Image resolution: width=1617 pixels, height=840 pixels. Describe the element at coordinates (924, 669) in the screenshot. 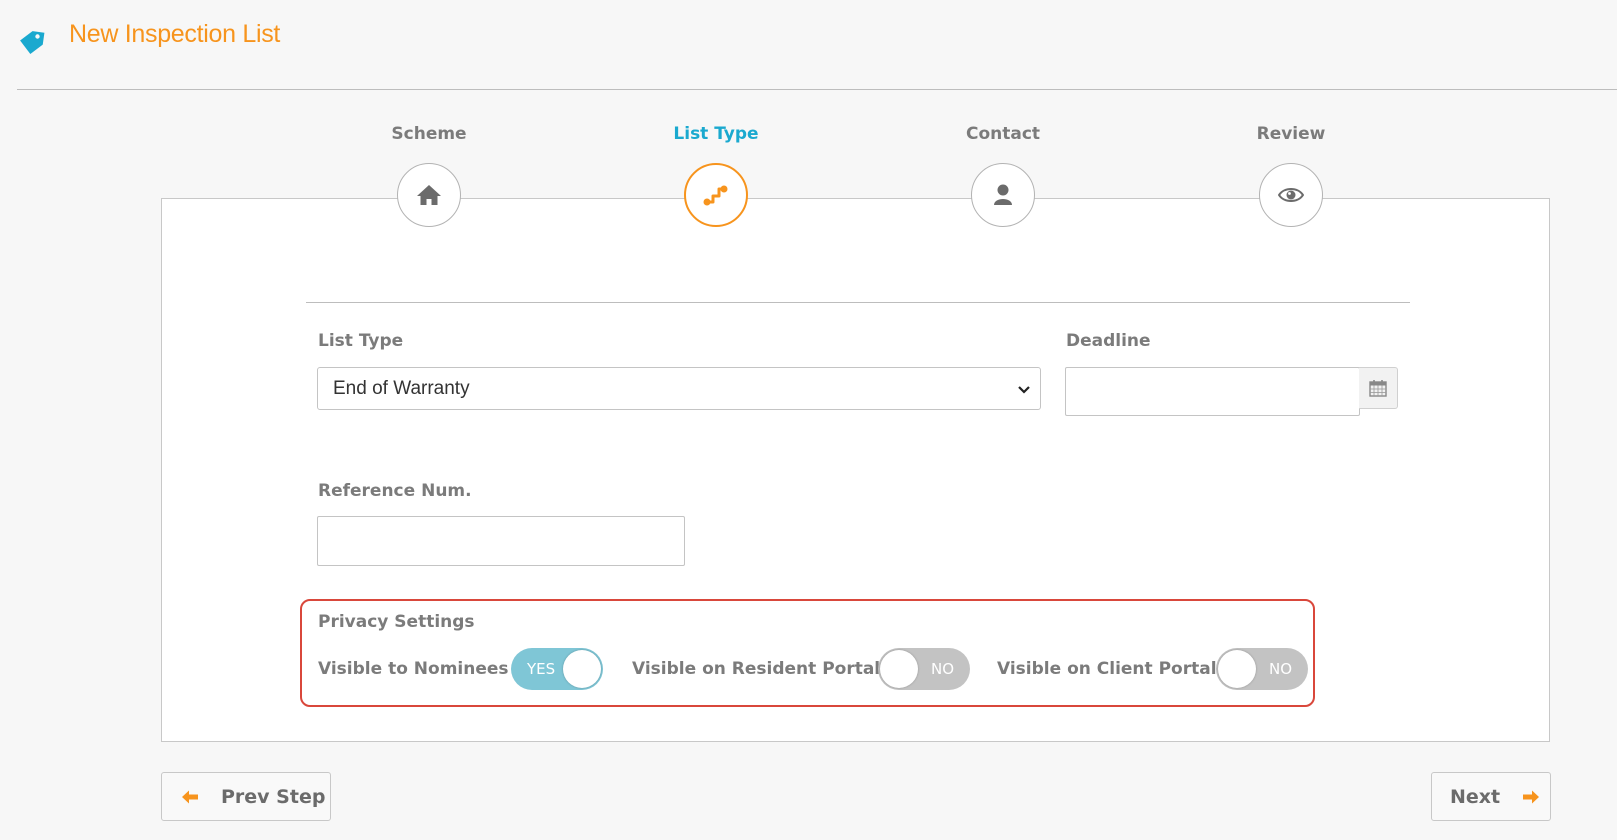

I see `resident-portal-toggle: NO` at that location.